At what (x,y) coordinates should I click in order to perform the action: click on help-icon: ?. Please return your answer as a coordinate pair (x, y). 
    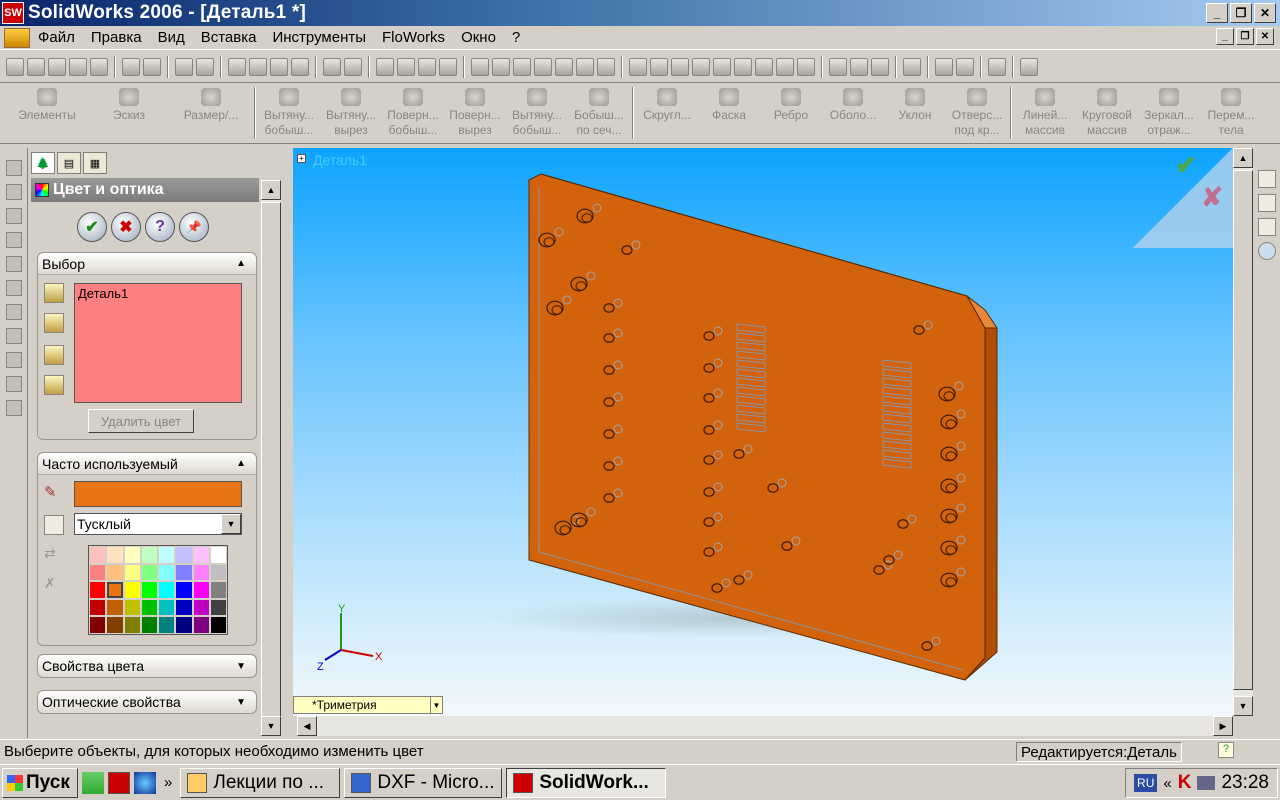
    Looking at the image, I should click on (1226, 750).